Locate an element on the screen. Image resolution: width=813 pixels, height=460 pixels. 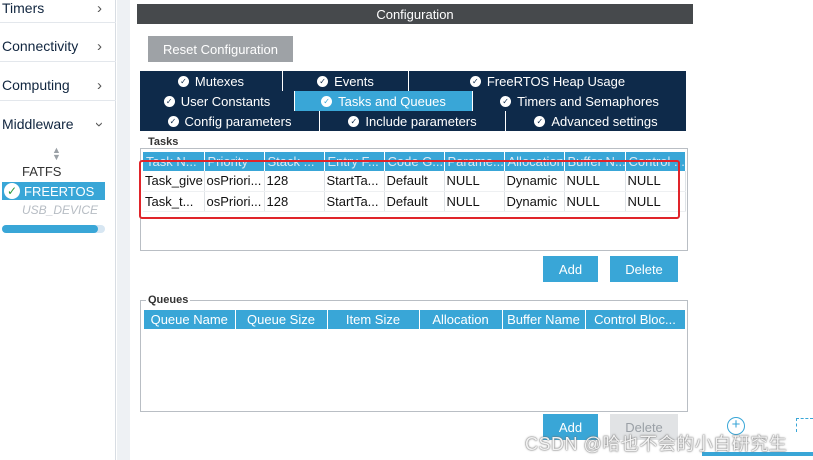
reset-configuration-button: Reset Configuration is located at coordinates (220, 49).